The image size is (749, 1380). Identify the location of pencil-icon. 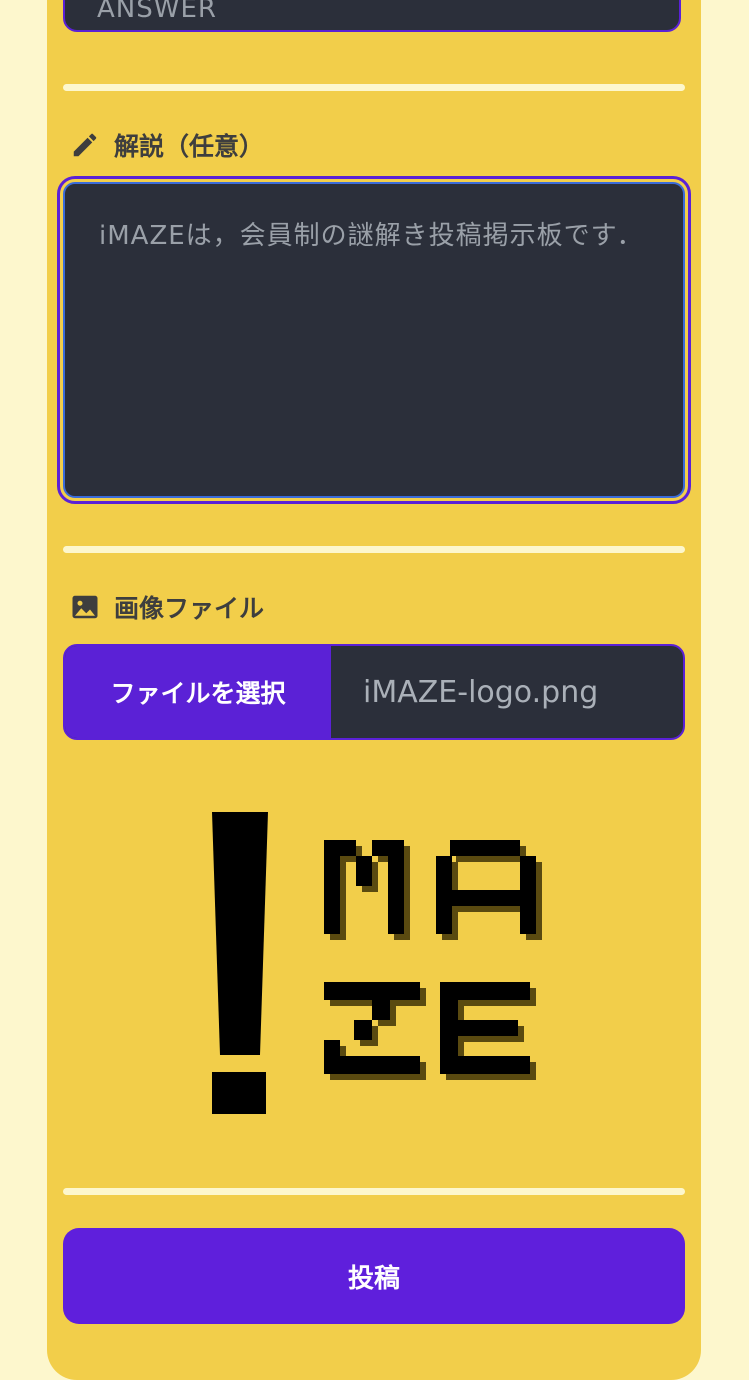
(85, 145).